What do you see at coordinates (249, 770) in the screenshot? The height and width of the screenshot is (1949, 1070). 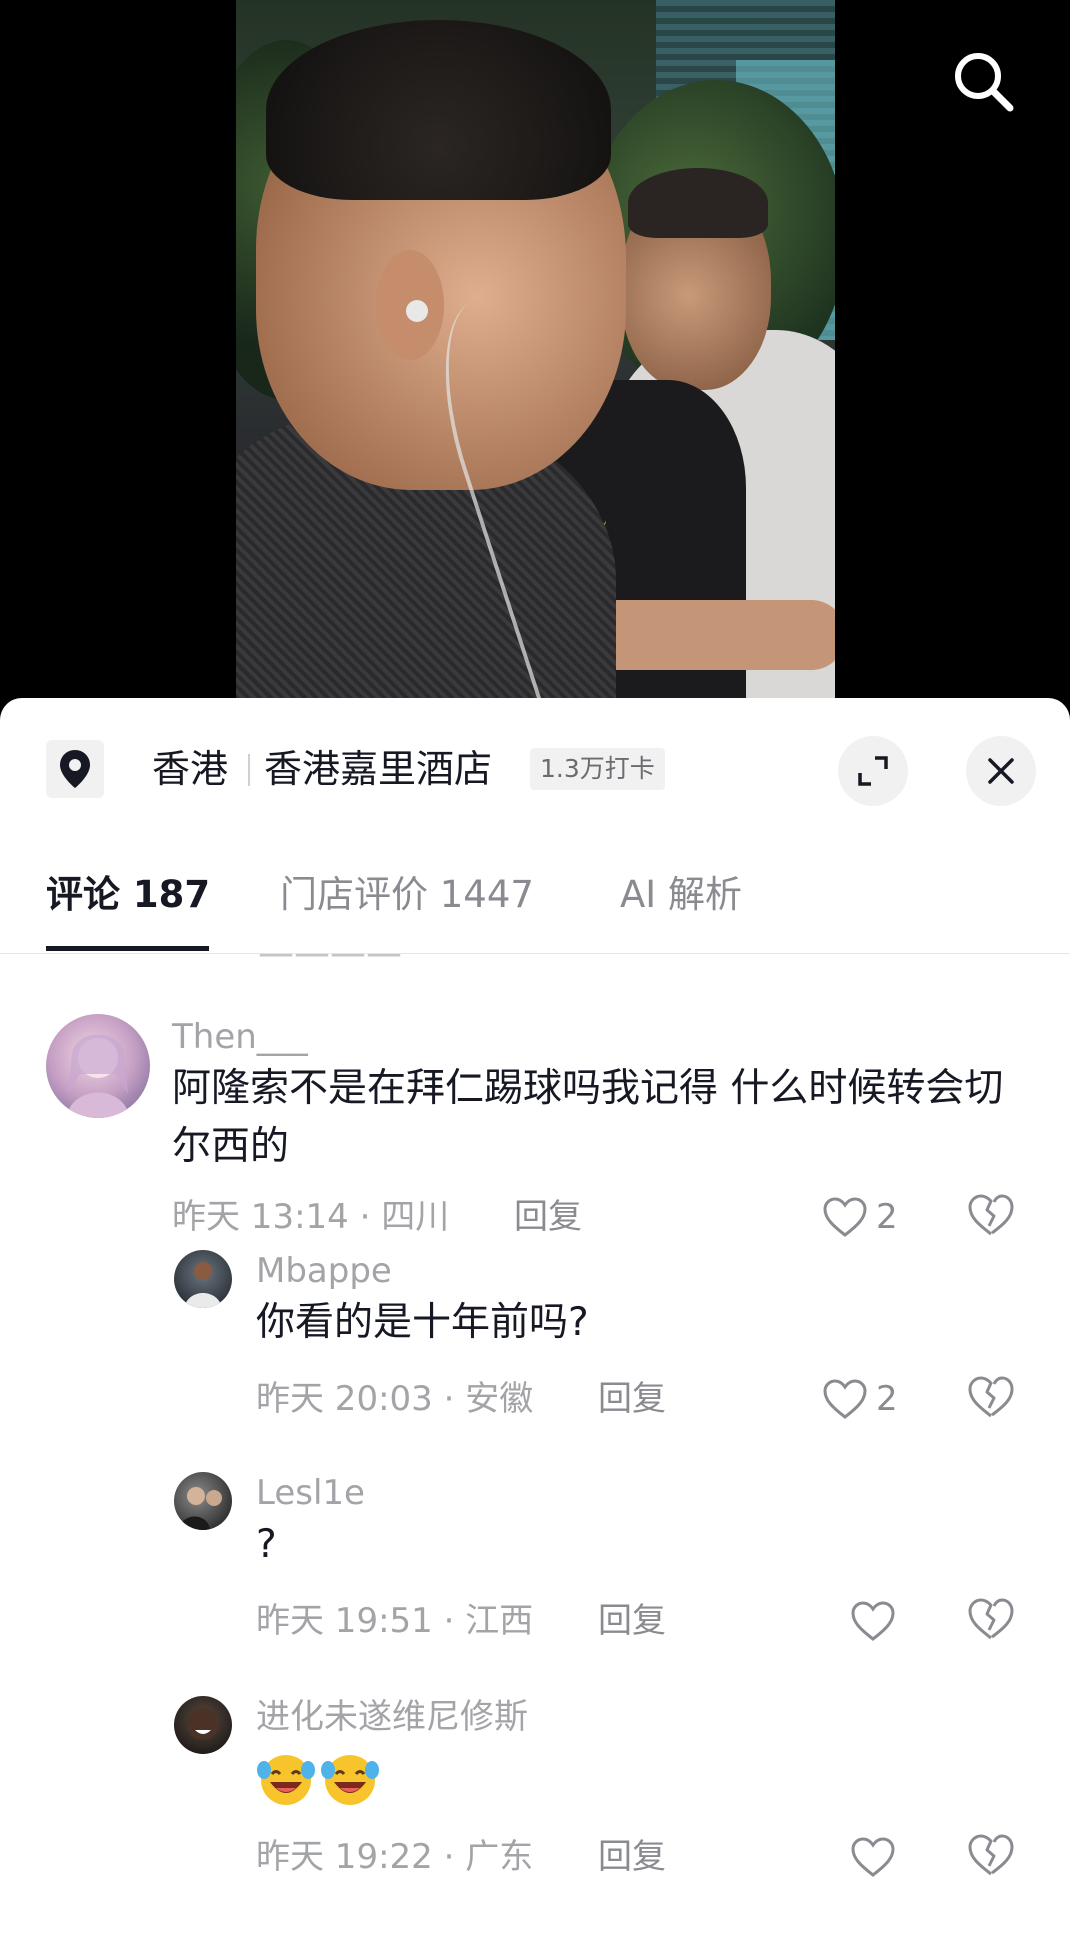 I see `divider` at bounding box center [249, 770].